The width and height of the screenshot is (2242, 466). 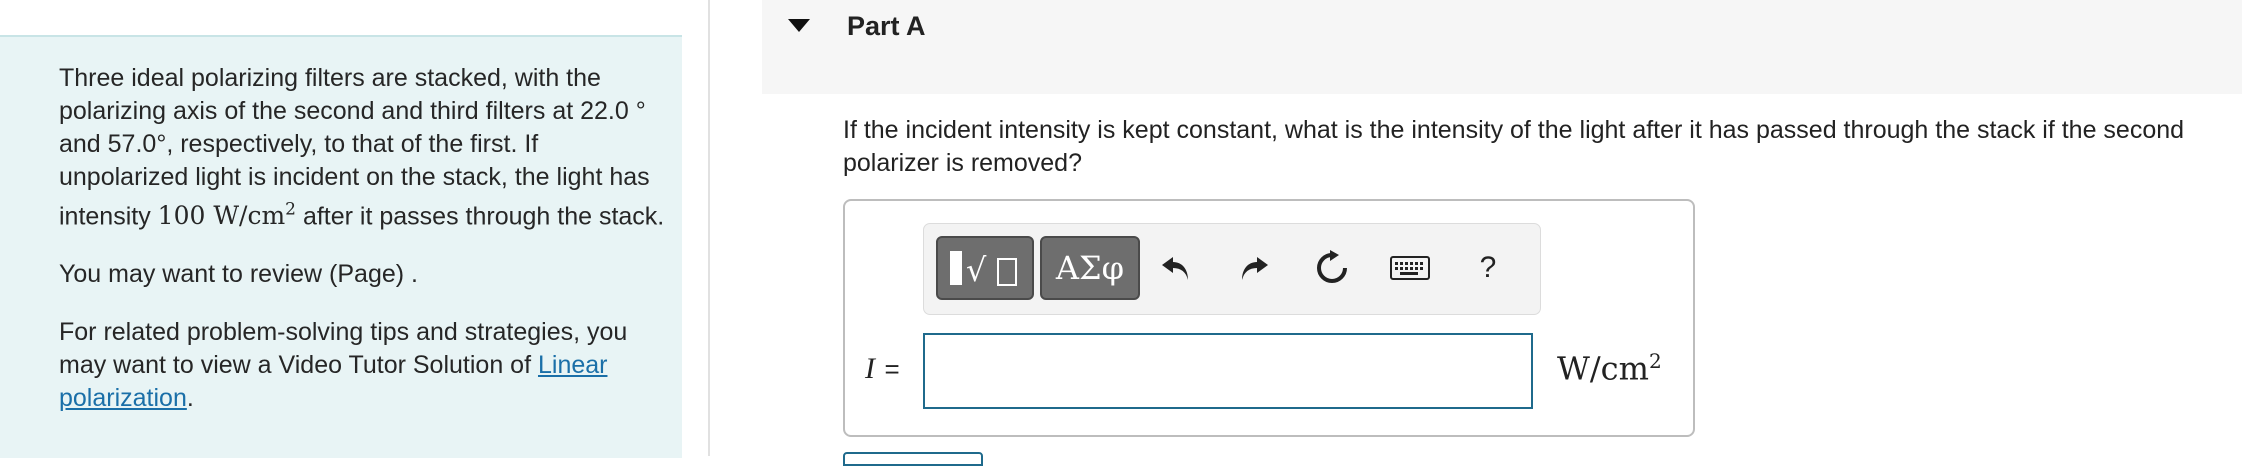 I want to click on redo-icon, so click(x=1255, y=268).